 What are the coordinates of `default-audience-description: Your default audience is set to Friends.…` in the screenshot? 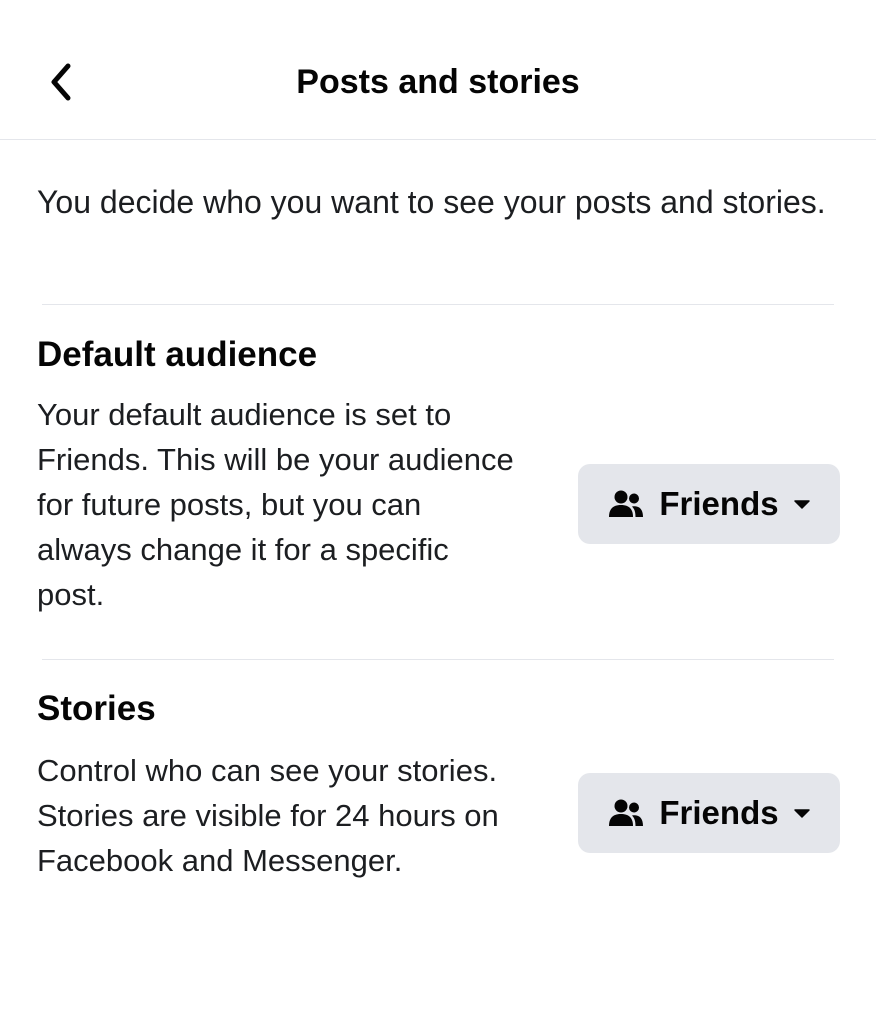 It's located at (275, 504).